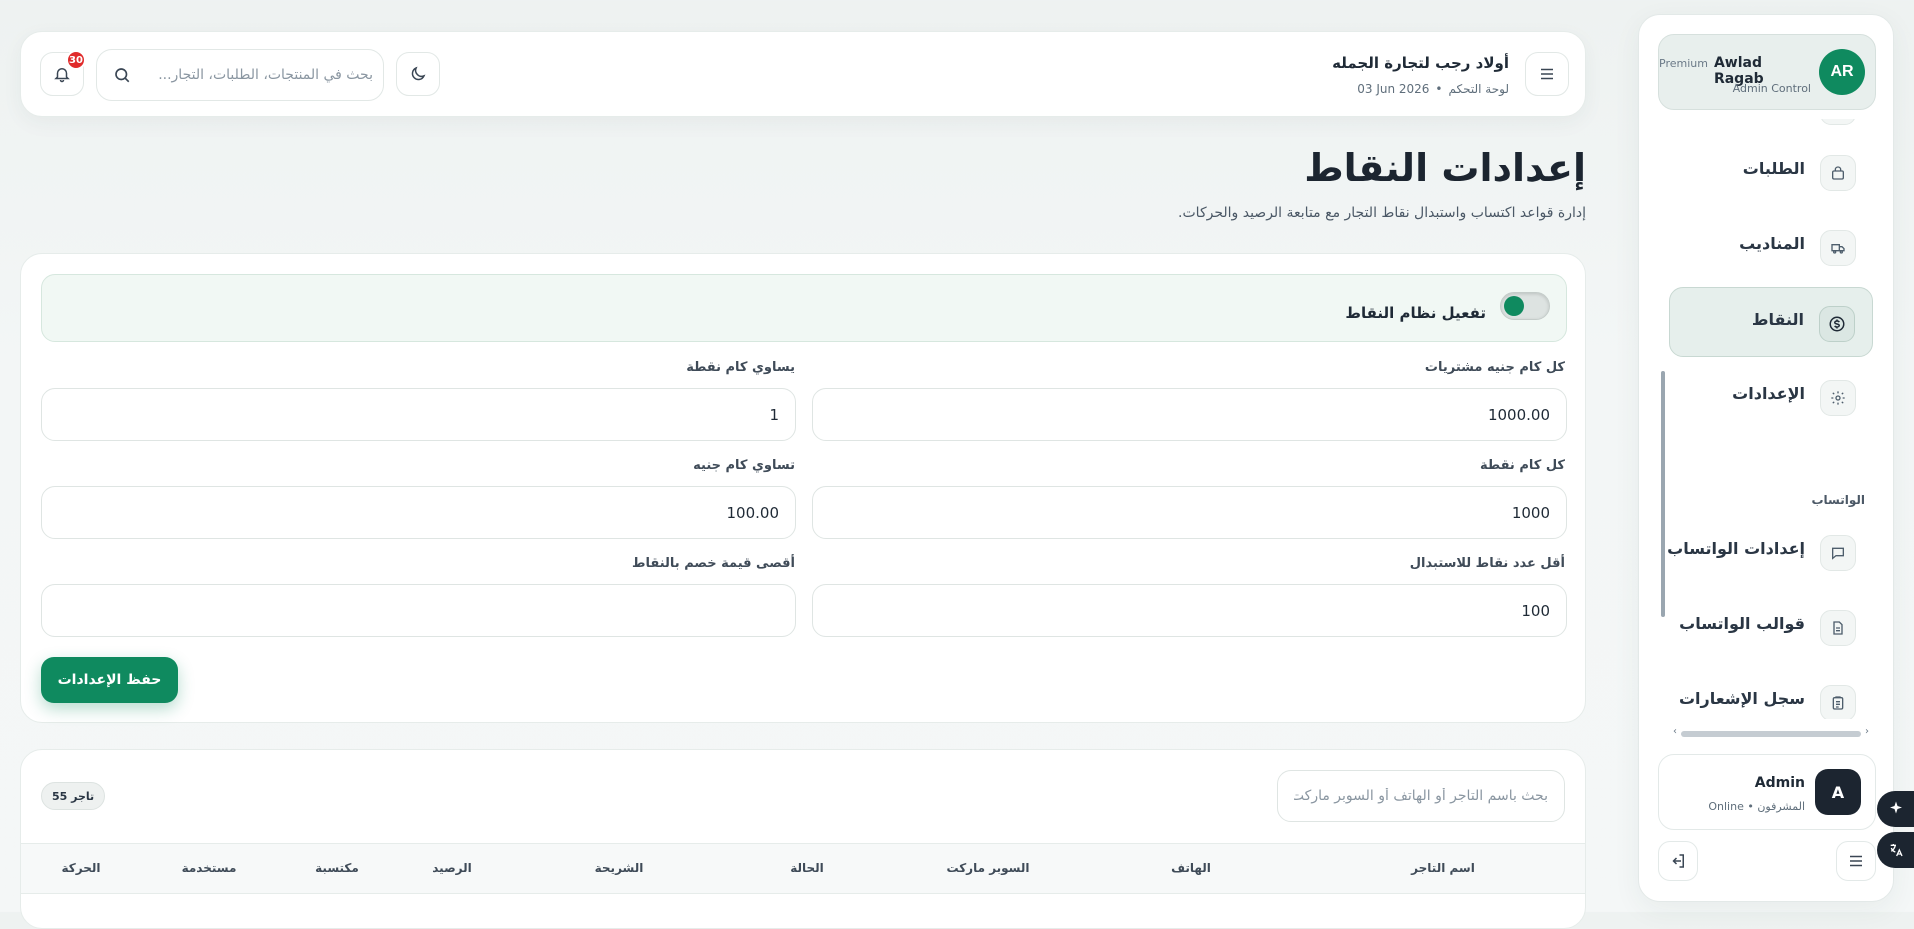  Describe the element at coordinates (1420, 63) in the screenshot. I see `store-name: أولاد رجب لتجارة الجمله` at that location.